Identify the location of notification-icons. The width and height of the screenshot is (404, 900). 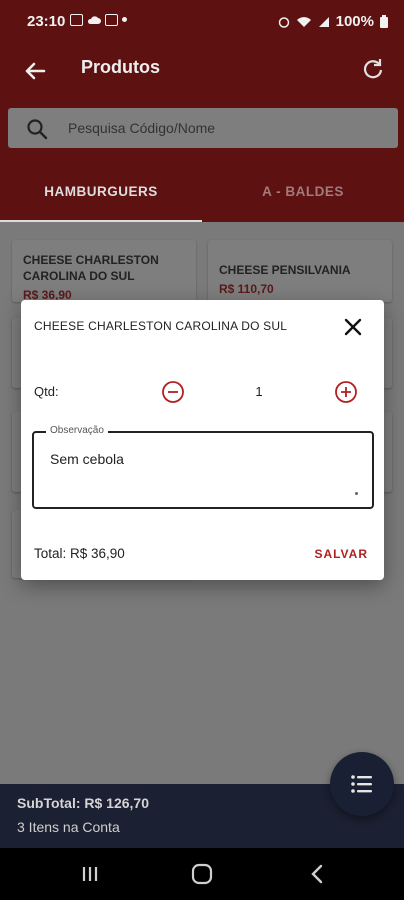
(98, 20).